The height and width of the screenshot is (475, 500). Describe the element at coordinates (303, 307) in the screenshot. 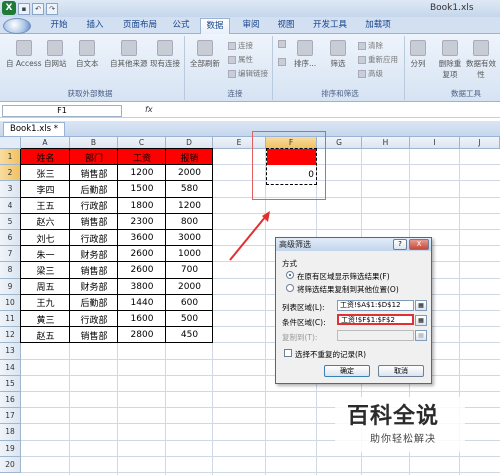

I see `list-range-label: 列表区域(L):` at that location.